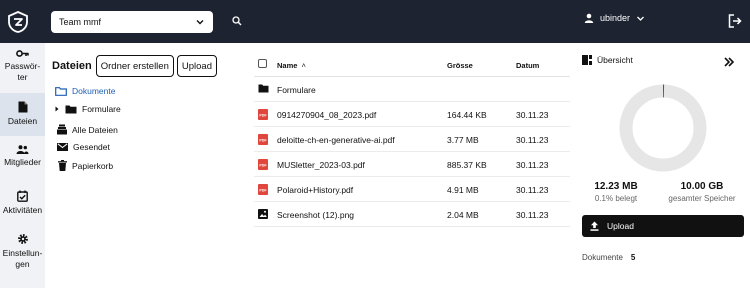  What do you see at coordinates (467, 115) in the screenshot?
I see `file-size: 164.44 KB` at bounding box center [467, 115].